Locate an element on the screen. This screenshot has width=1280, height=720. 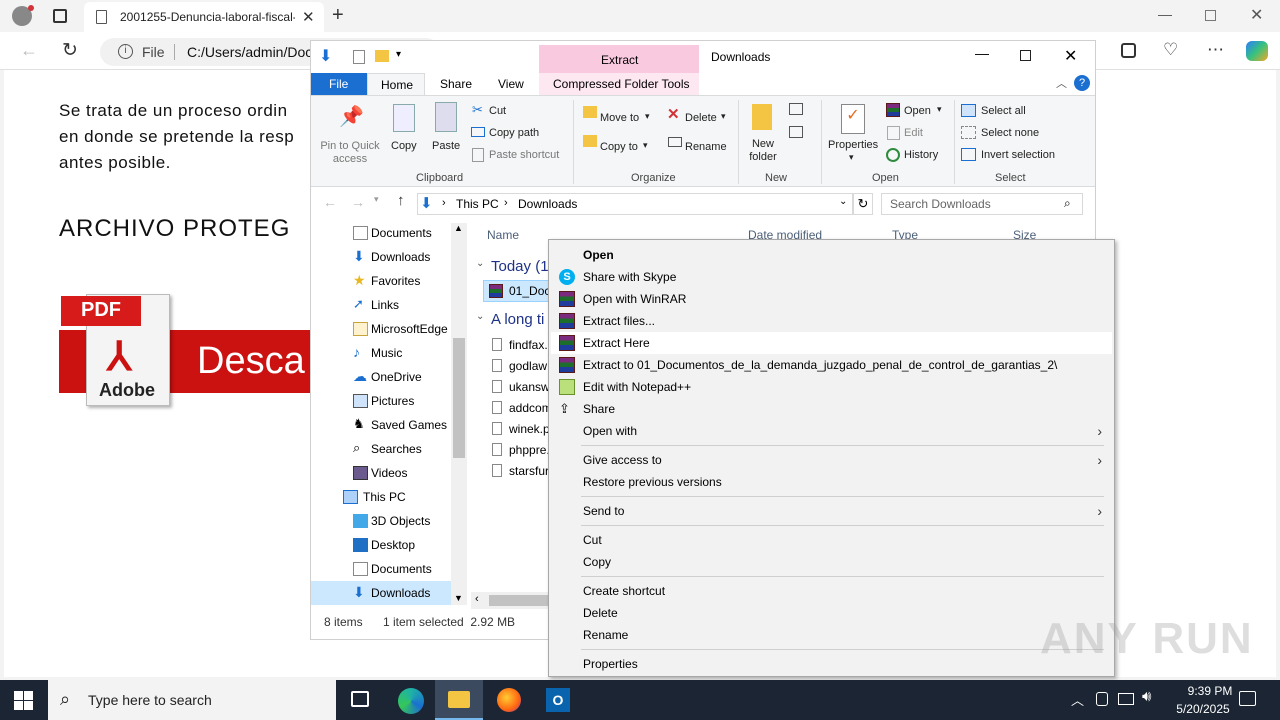
new-tab-icon: + is located at coordinates (338, 15).